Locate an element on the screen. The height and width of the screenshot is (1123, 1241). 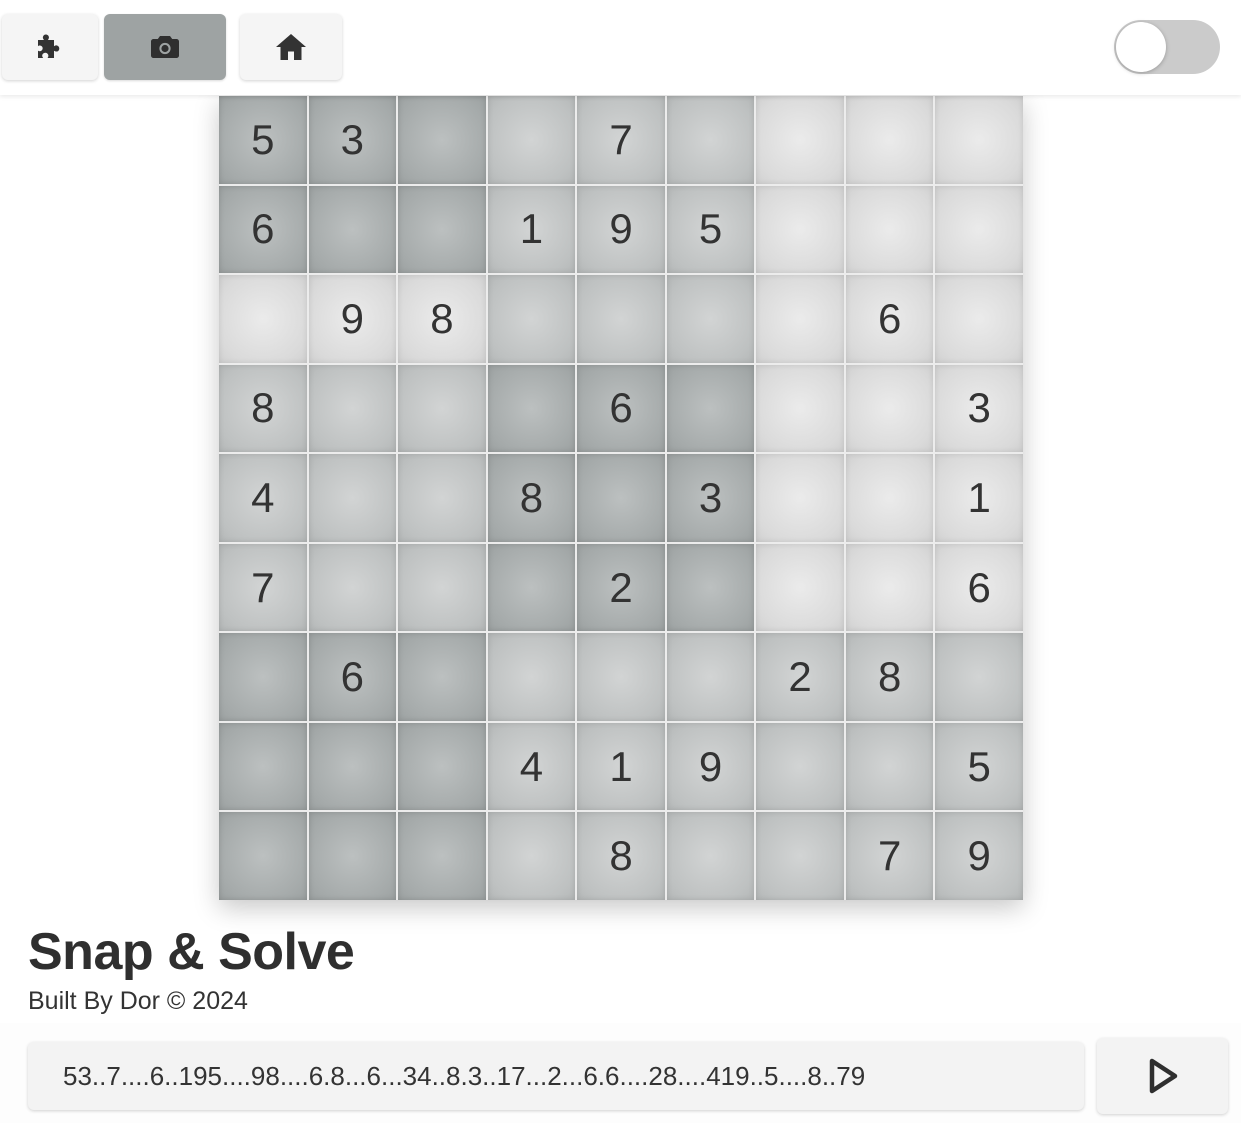
theme-toggle is located at coordinates (1167, 47).